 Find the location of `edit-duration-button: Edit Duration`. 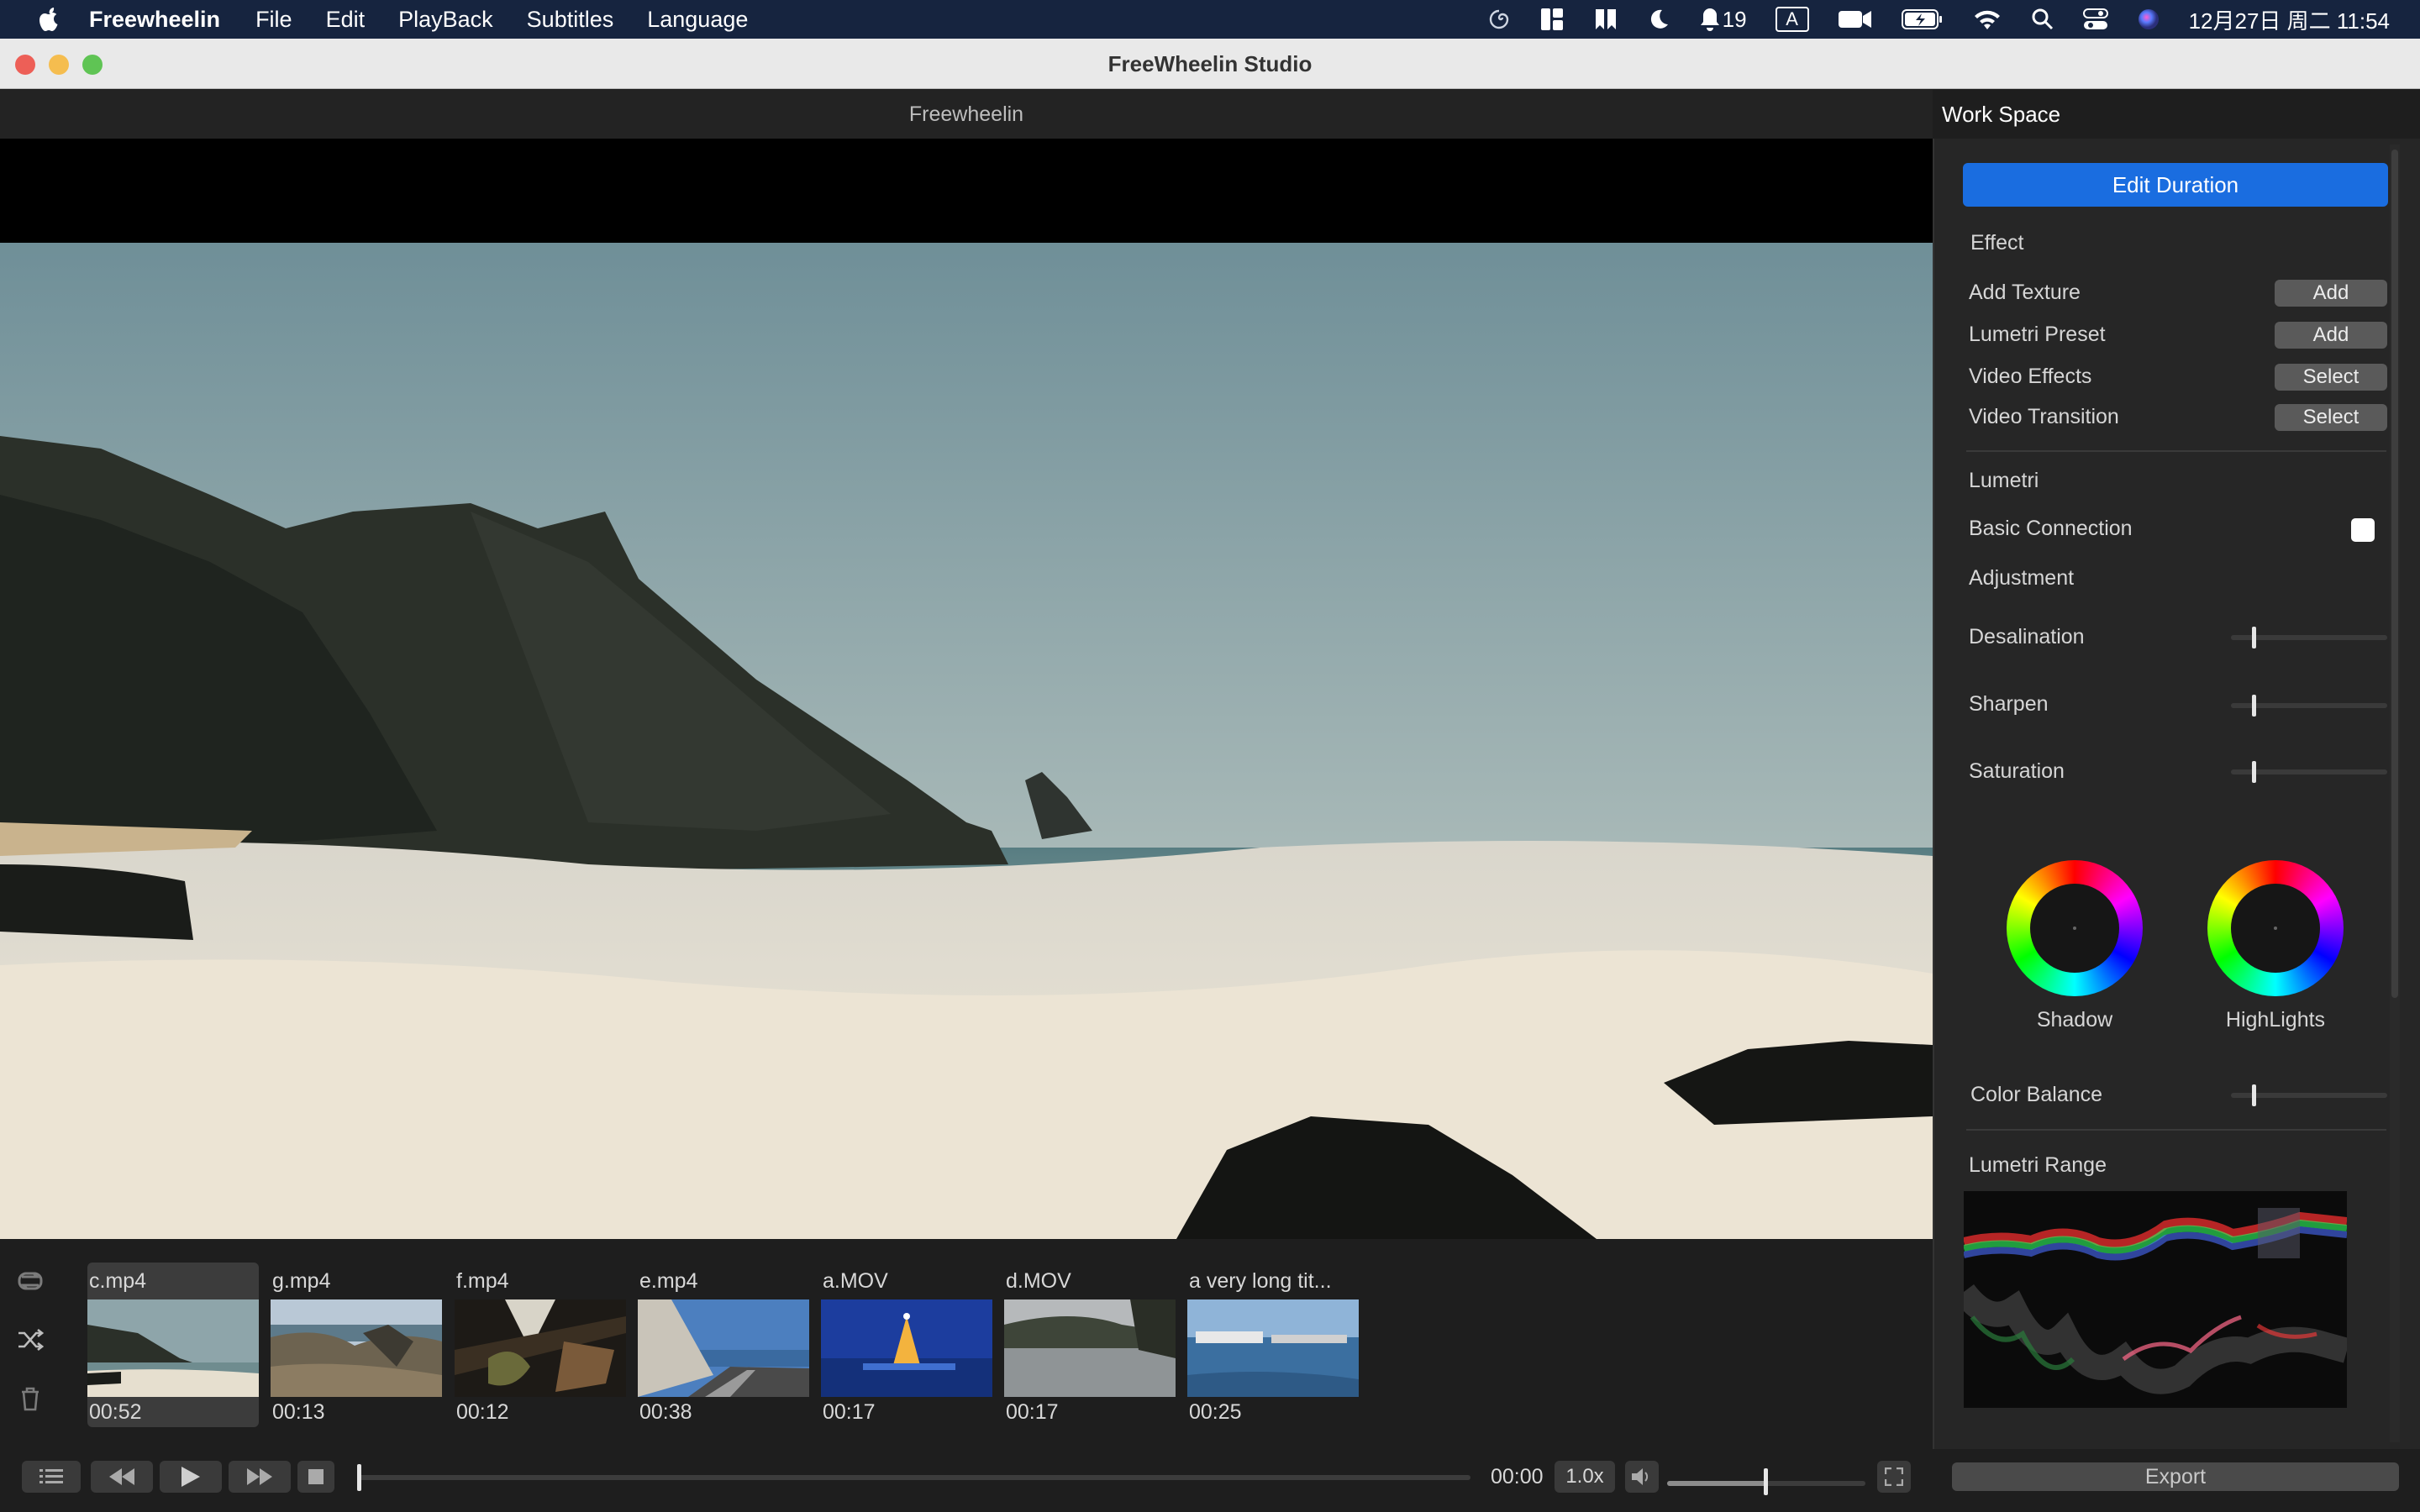

edit-duration-button: Edit Duration is located at coordinates (2175, 185).